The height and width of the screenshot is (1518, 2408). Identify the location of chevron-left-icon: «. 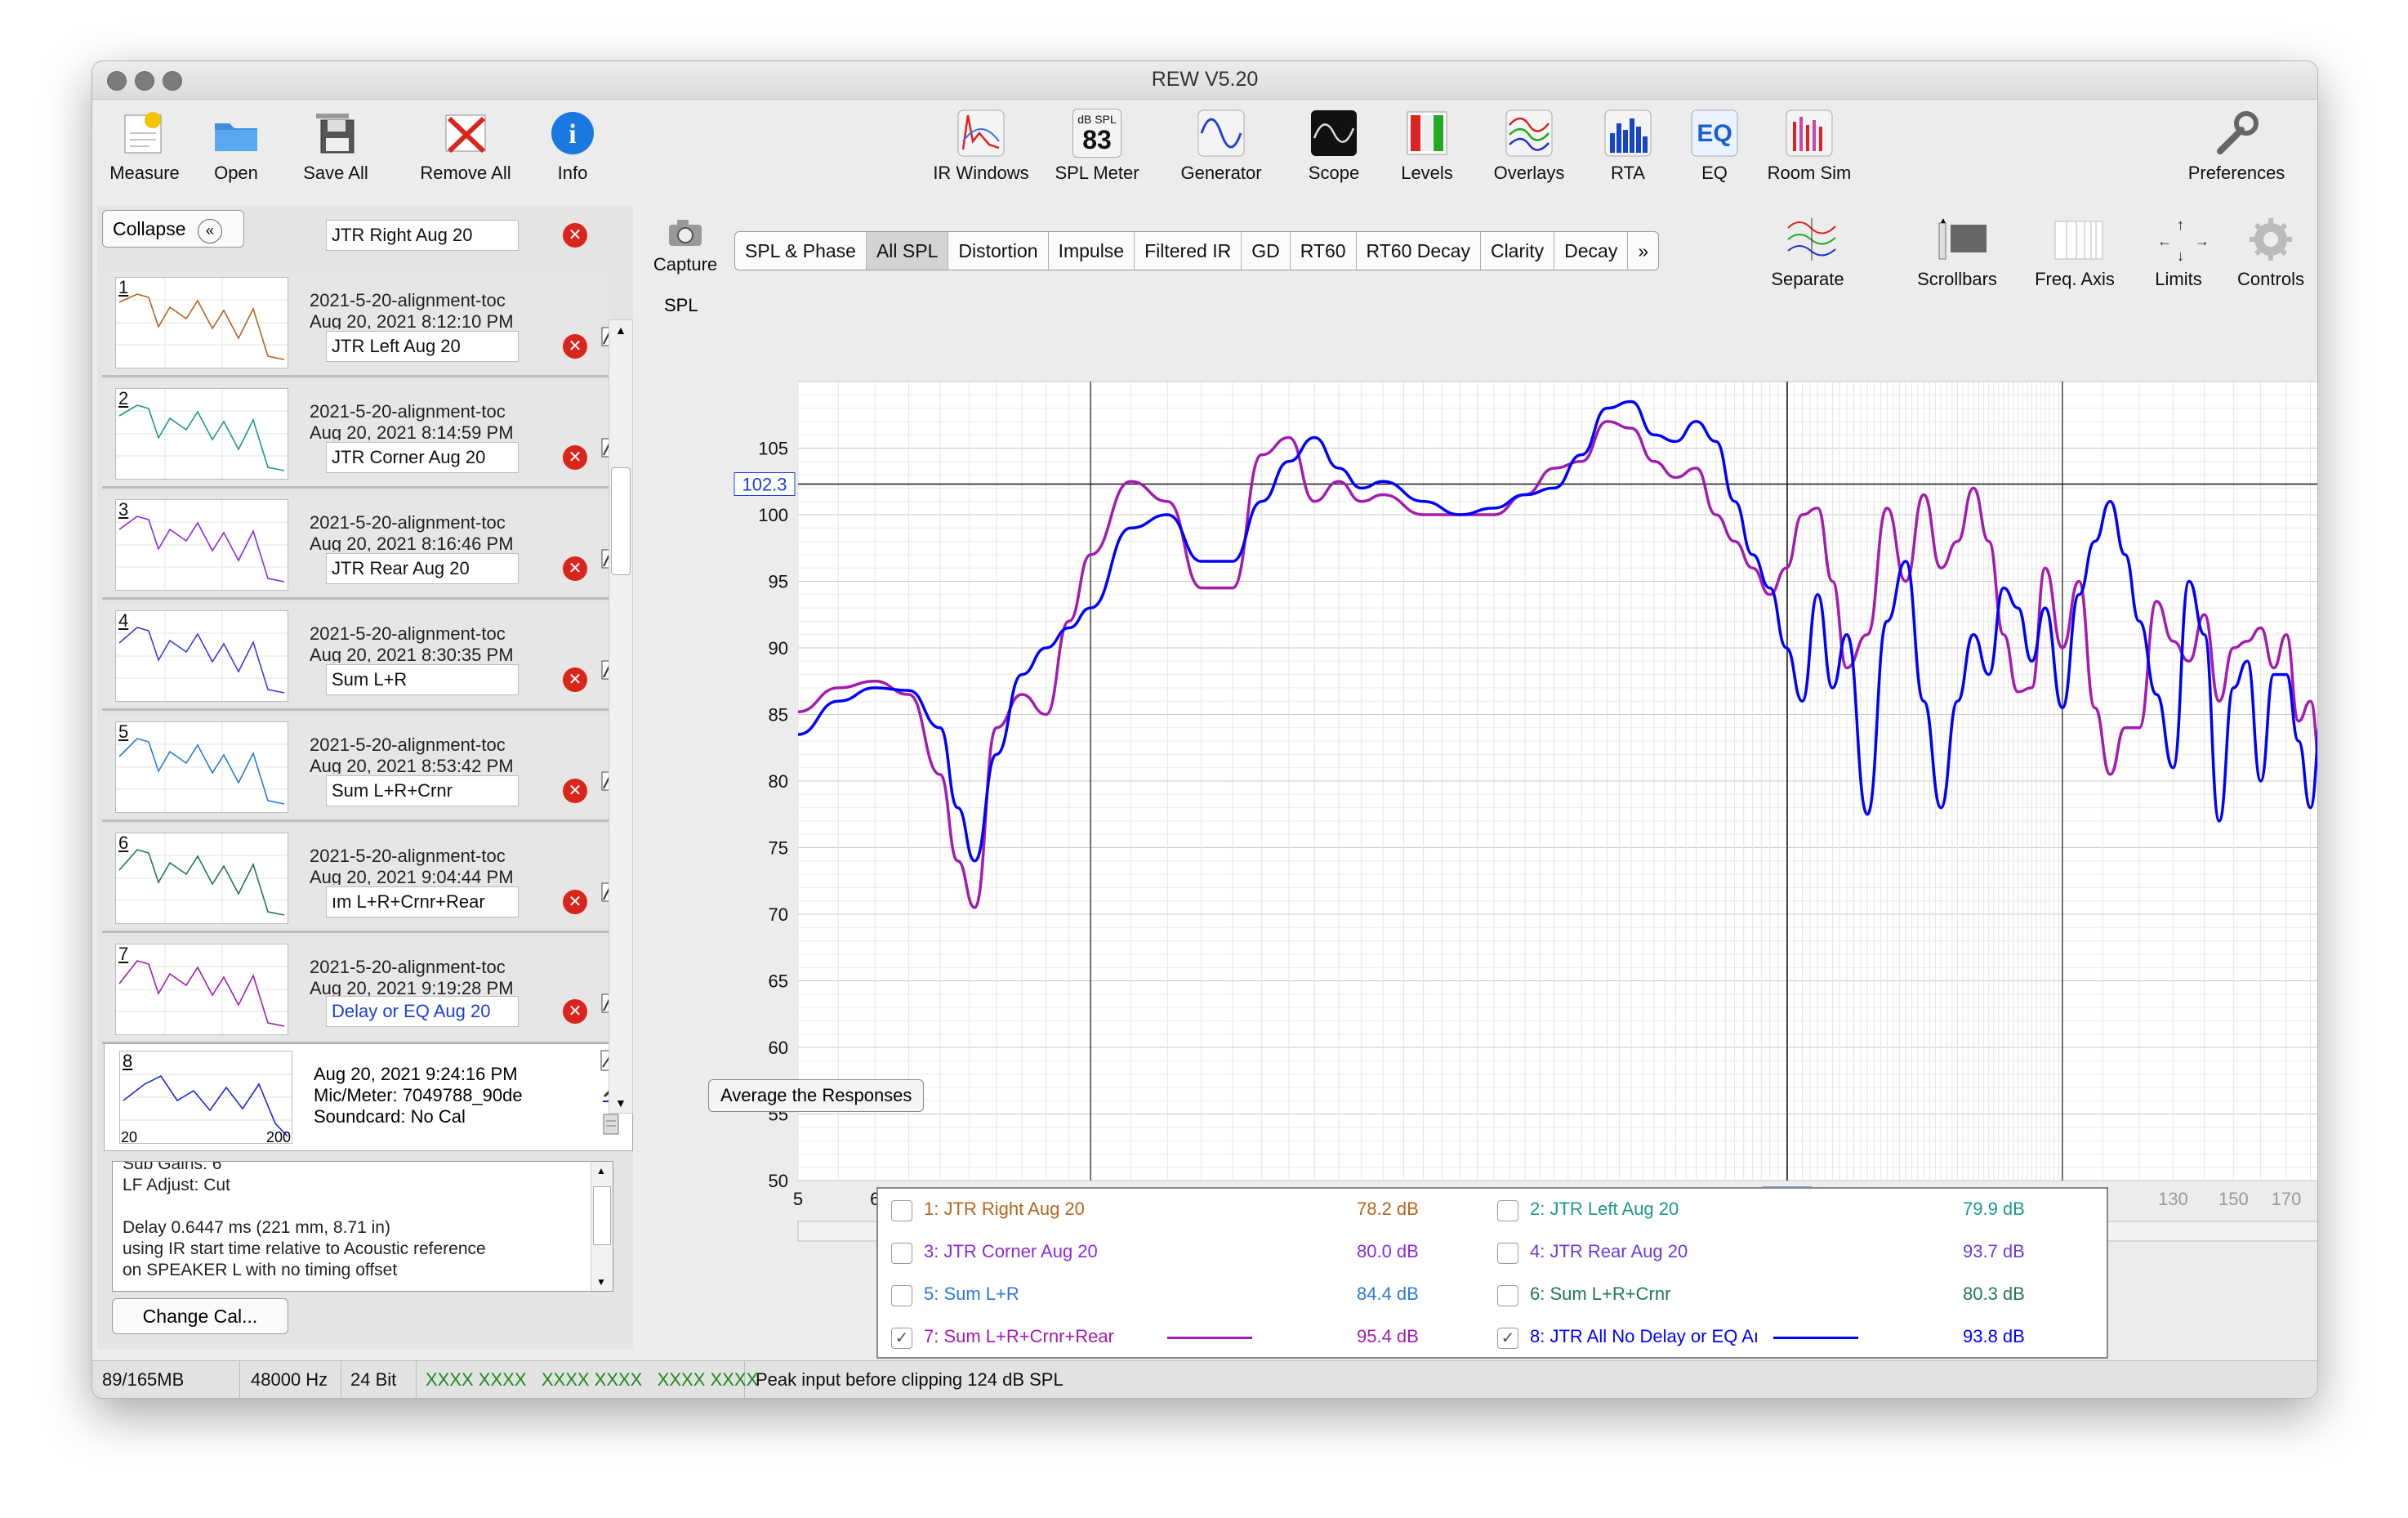
(209, 231).